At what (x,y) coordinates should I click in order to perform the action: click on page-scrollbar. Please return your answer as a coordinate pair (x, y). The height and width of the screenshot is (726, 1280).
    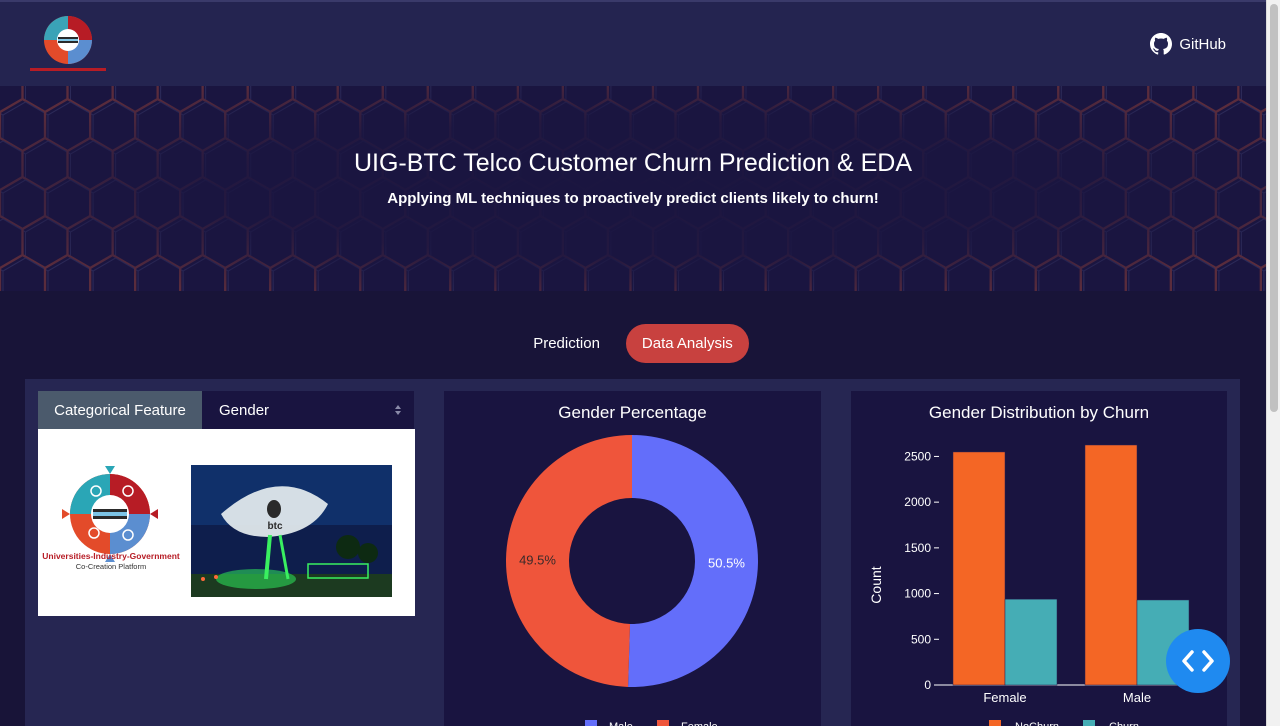
    Looking at the image, I should click on (1273, 363).